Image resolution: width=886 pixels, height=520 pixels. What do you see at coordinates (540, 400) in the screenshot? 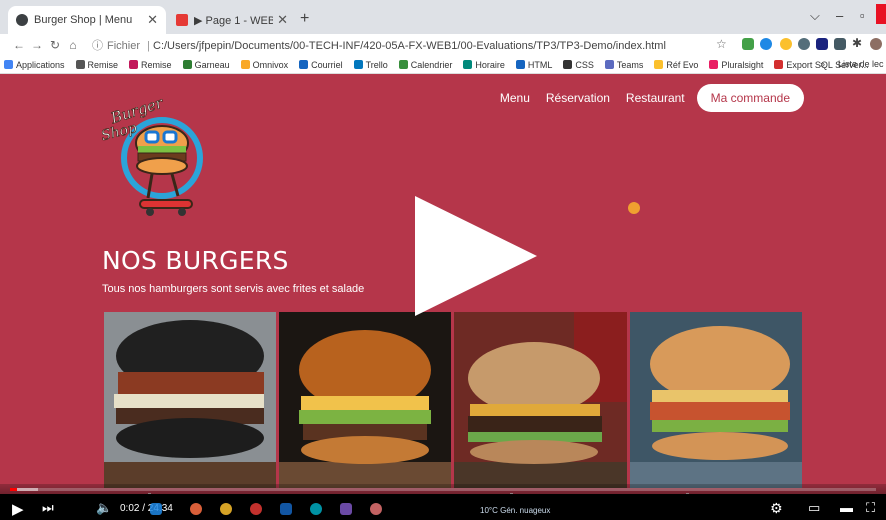
I see `burger-image-classic` at bounding box center [540, 400].